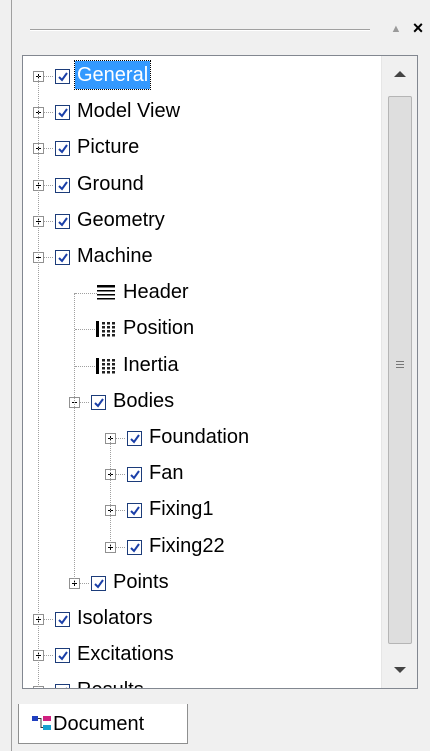  Describe the element at coordinates (187, 546) in the screenshot. I see `tree-item-fixing22: Fixing22` at that location.